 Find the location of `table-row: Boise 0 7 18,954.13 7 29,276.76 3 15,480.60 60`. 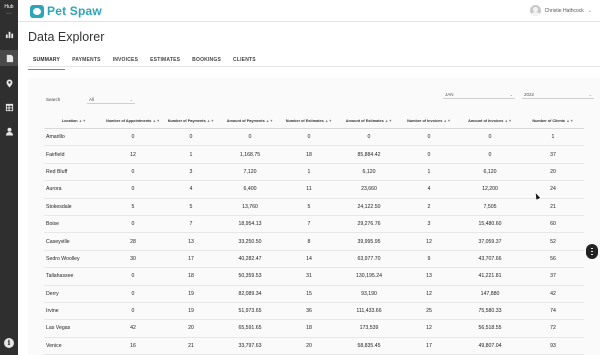

table-row: Boise 0 7 18,954.13 7 29,276.76 3 15,480.60 60 is located at coordinates (314, 225).